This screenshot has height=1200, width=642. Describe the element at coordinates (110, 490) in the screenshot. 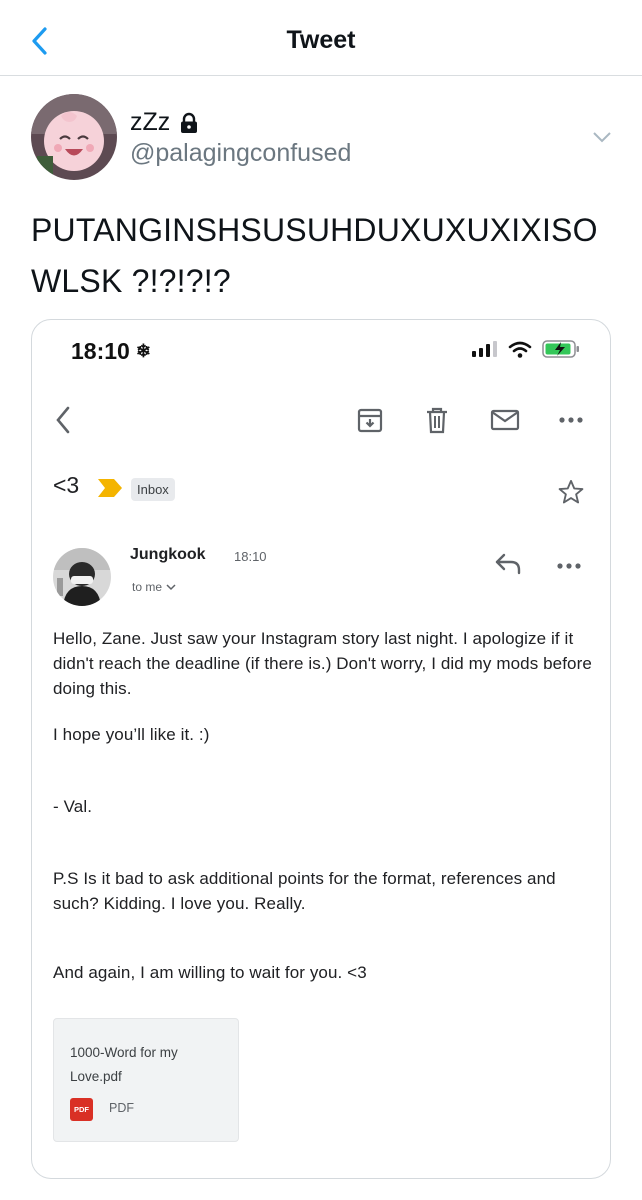

I see `important-marker-icon` at that location.